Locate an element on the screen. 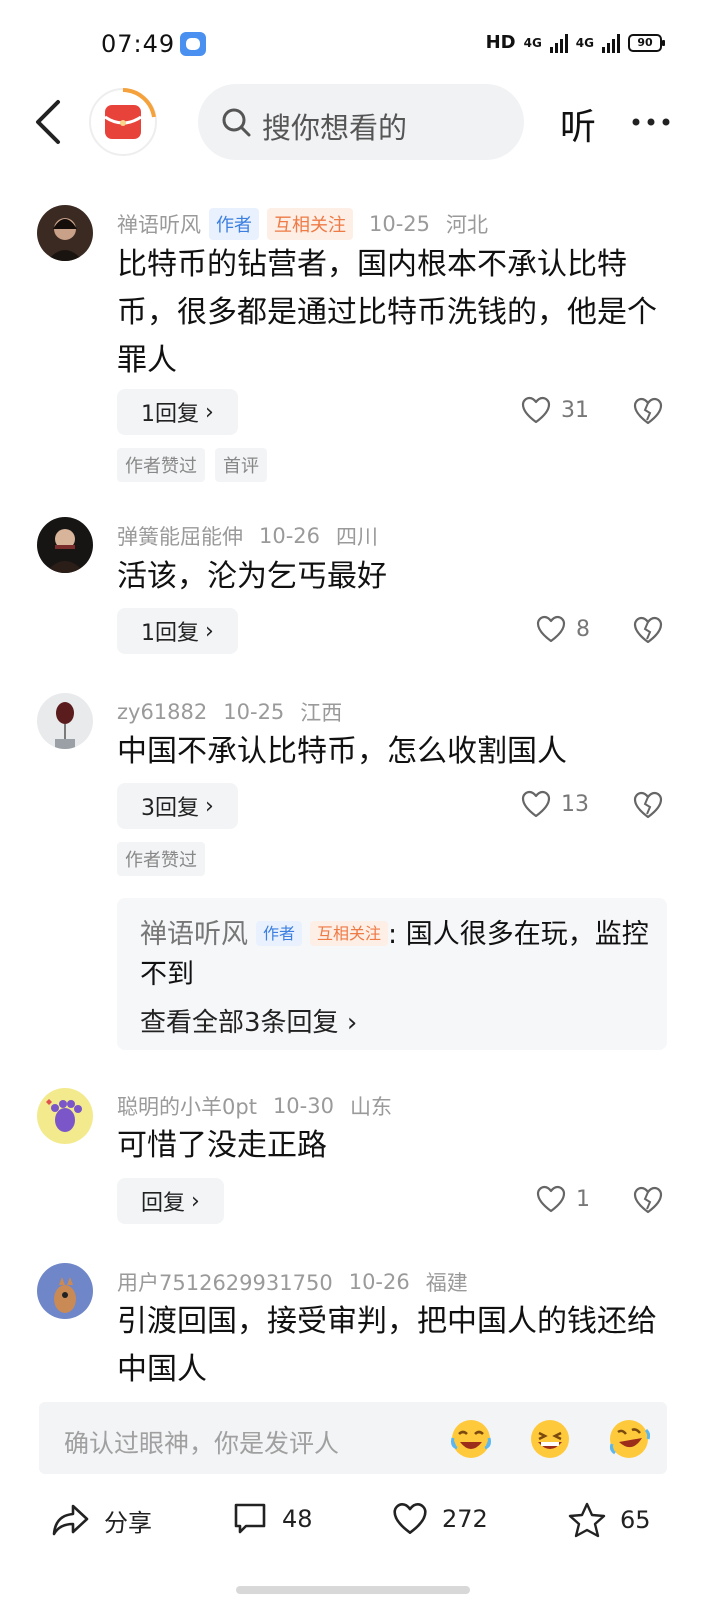 Image resolution: width=720 pixels, height=1600 pixels. comment-username: 用户7512629931750 is located at coordinates (225, 1282).